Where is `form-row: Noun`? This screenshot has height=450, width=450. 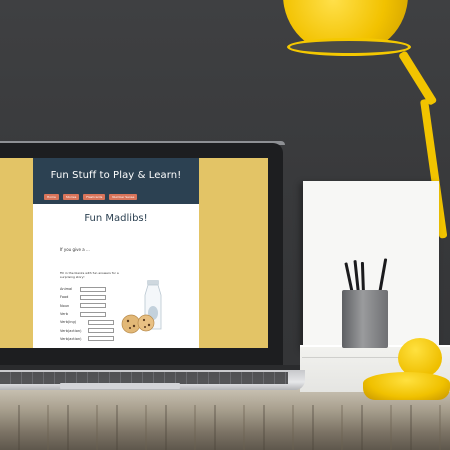
form-row: Noun is located at coordinates (87, 306).